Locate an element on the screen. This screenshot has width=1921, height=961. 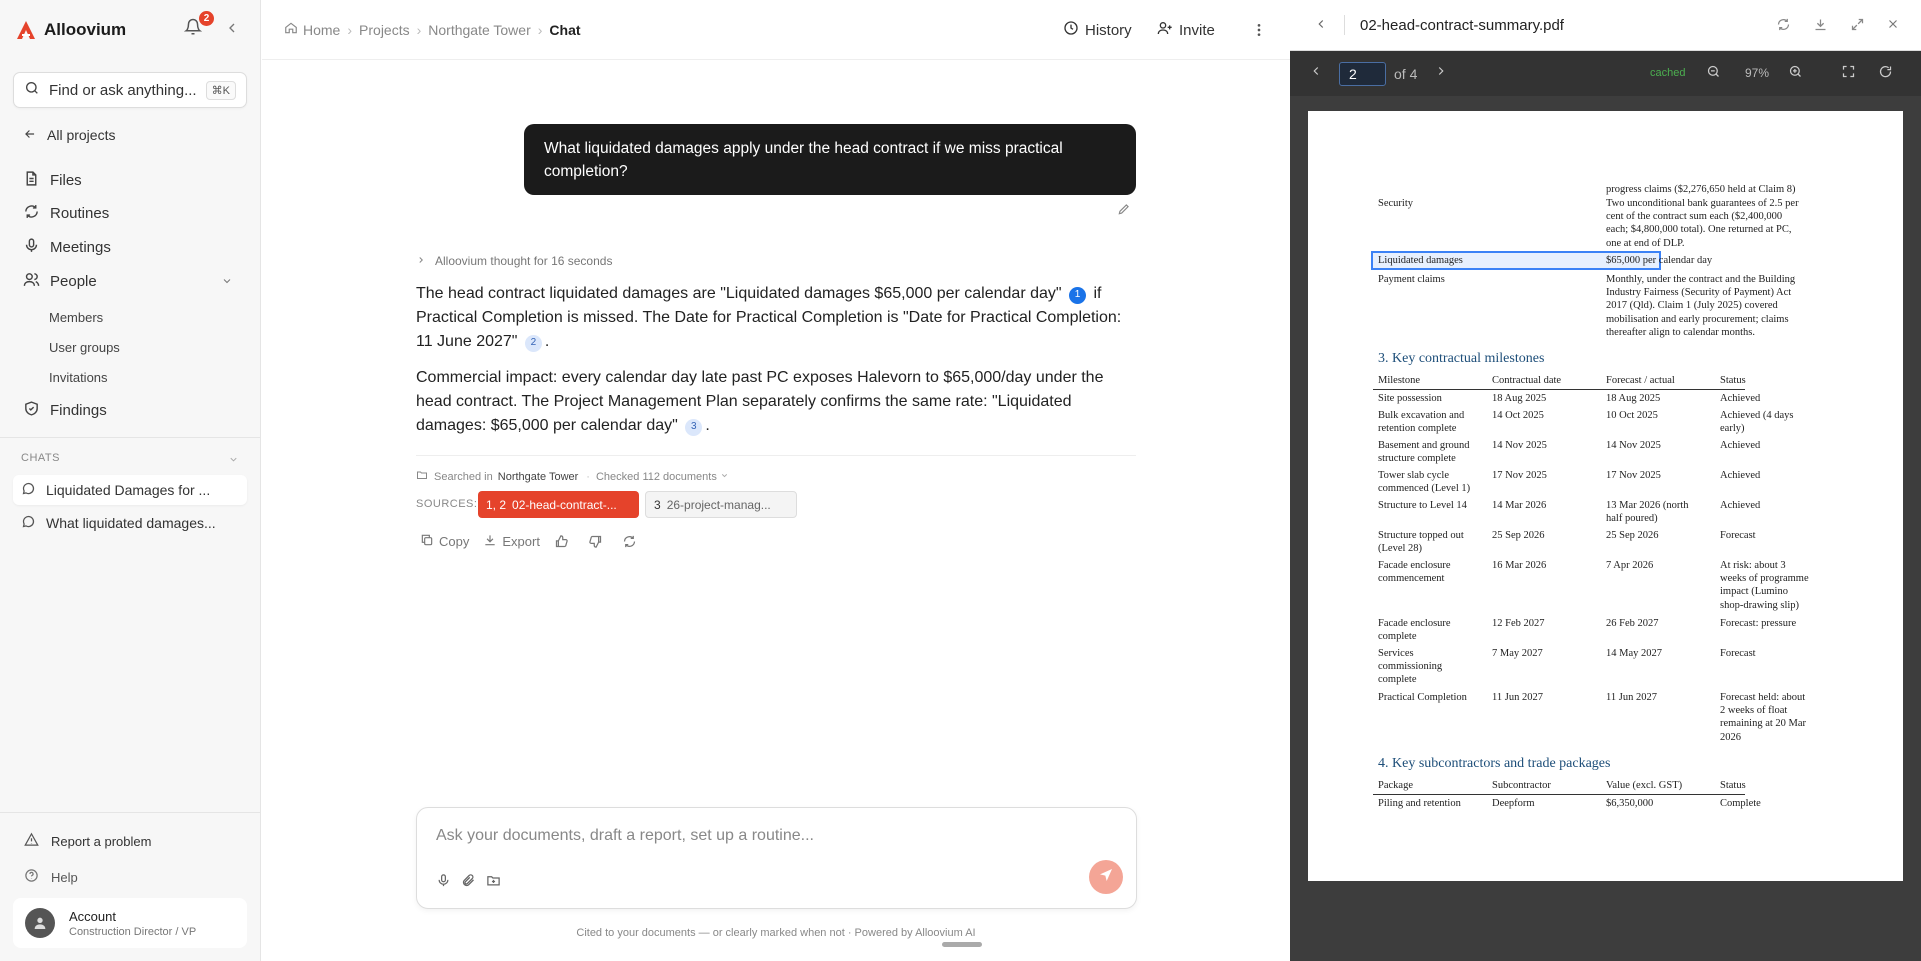
help-link: Help is located at coordinates (51, 877).